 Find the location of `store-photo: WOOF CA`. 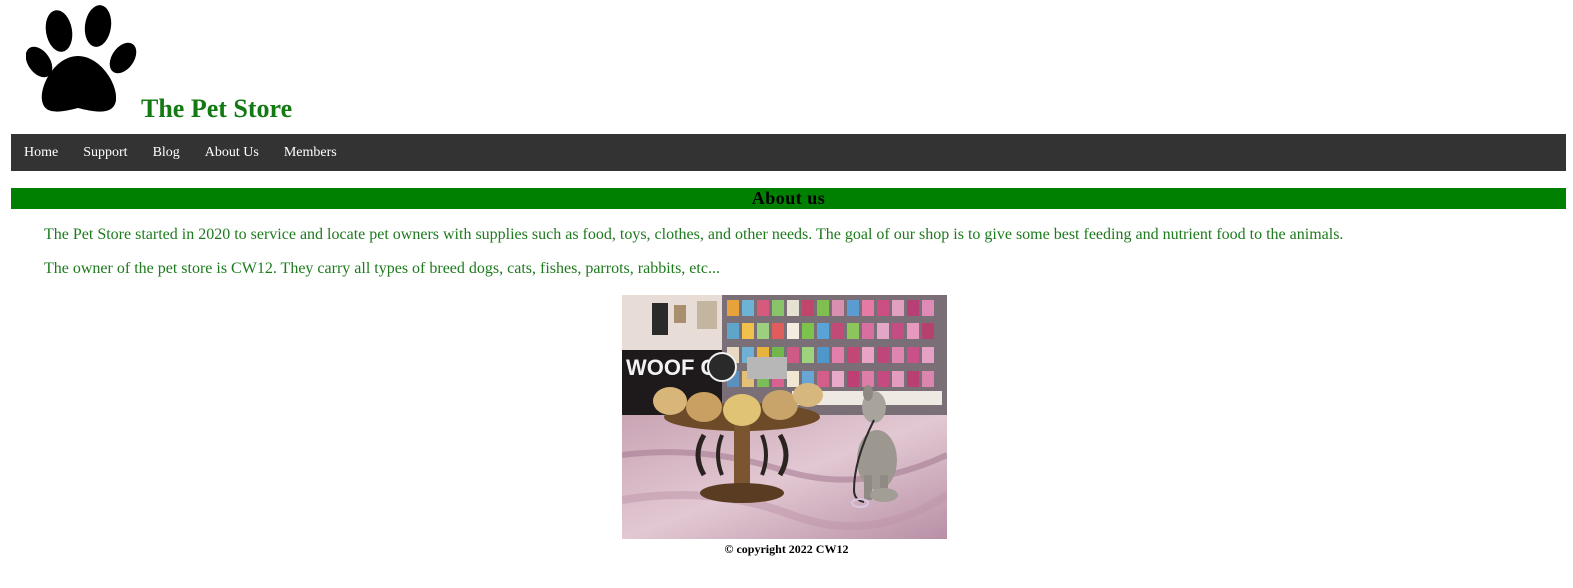

store-photo: WOOF CA is located at coordinates (784, 417).